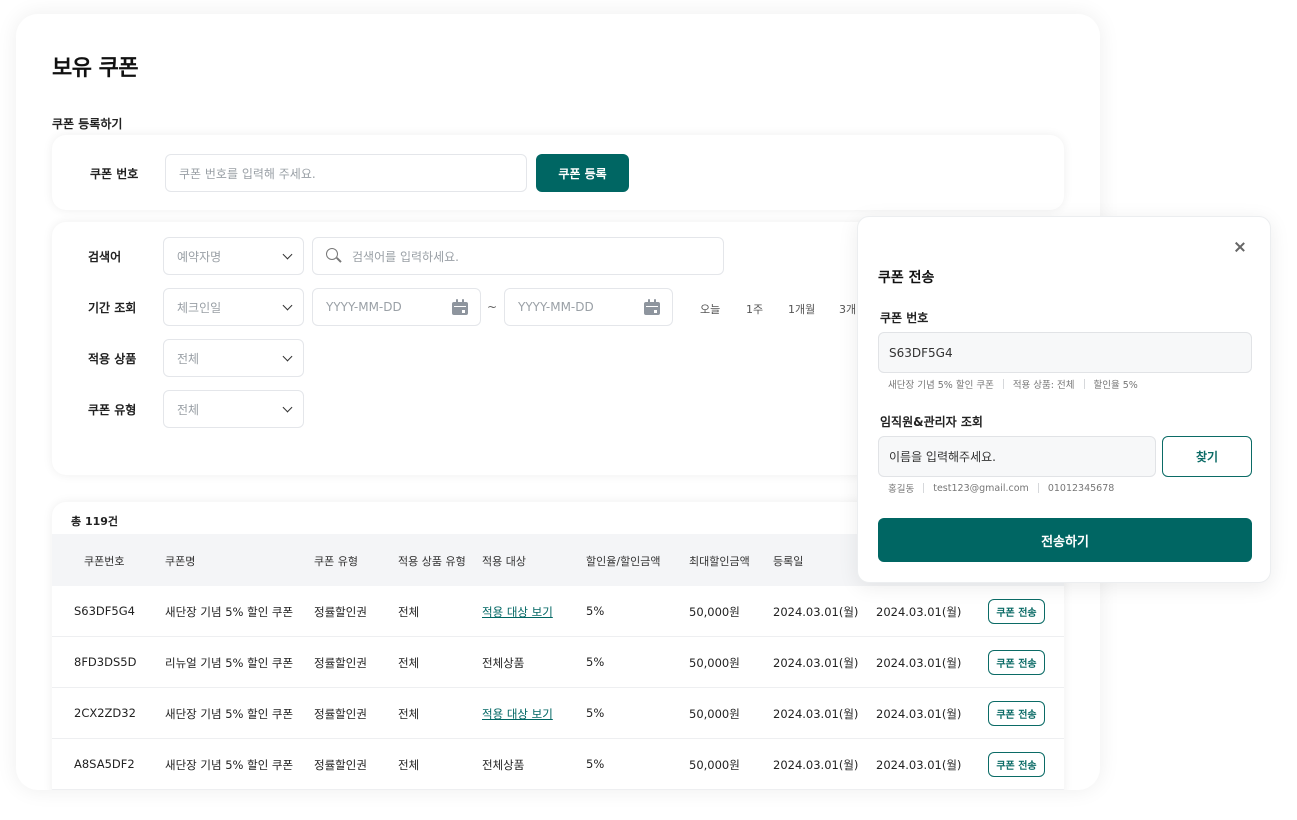  Describe the element at coordinates (95, 68) in the screenshot. I see `page-title: 보유 쿠폰` at that location.